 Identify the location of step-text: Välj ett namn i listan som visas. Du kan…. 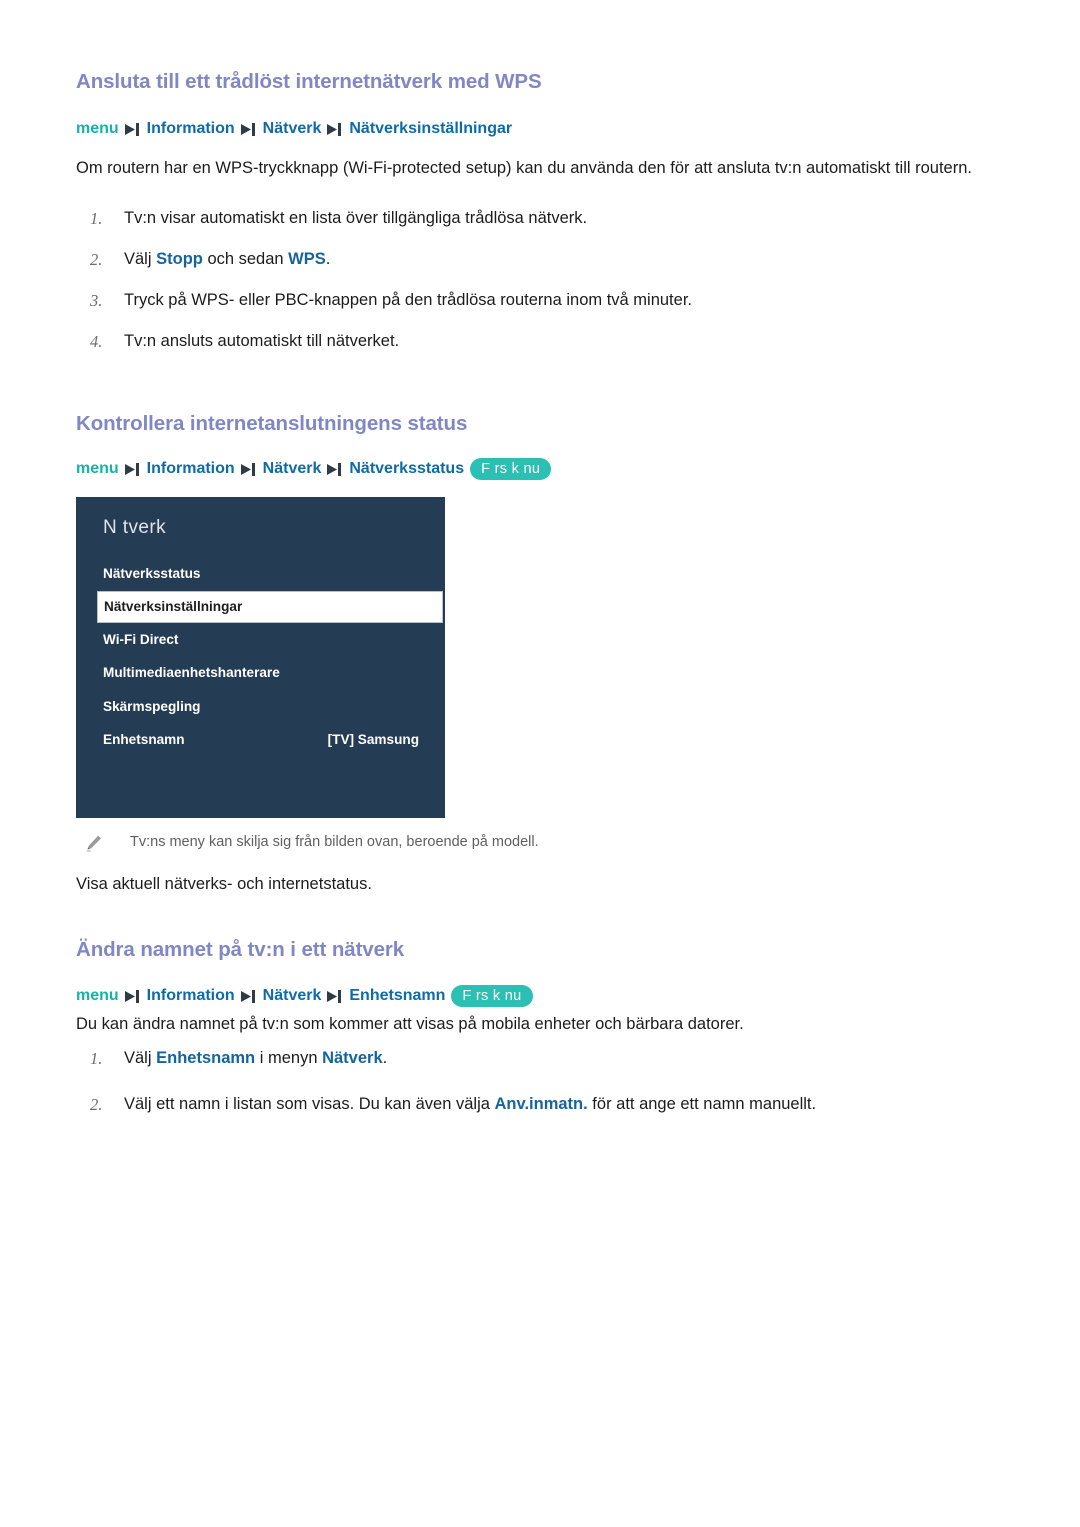
(470, 1104).